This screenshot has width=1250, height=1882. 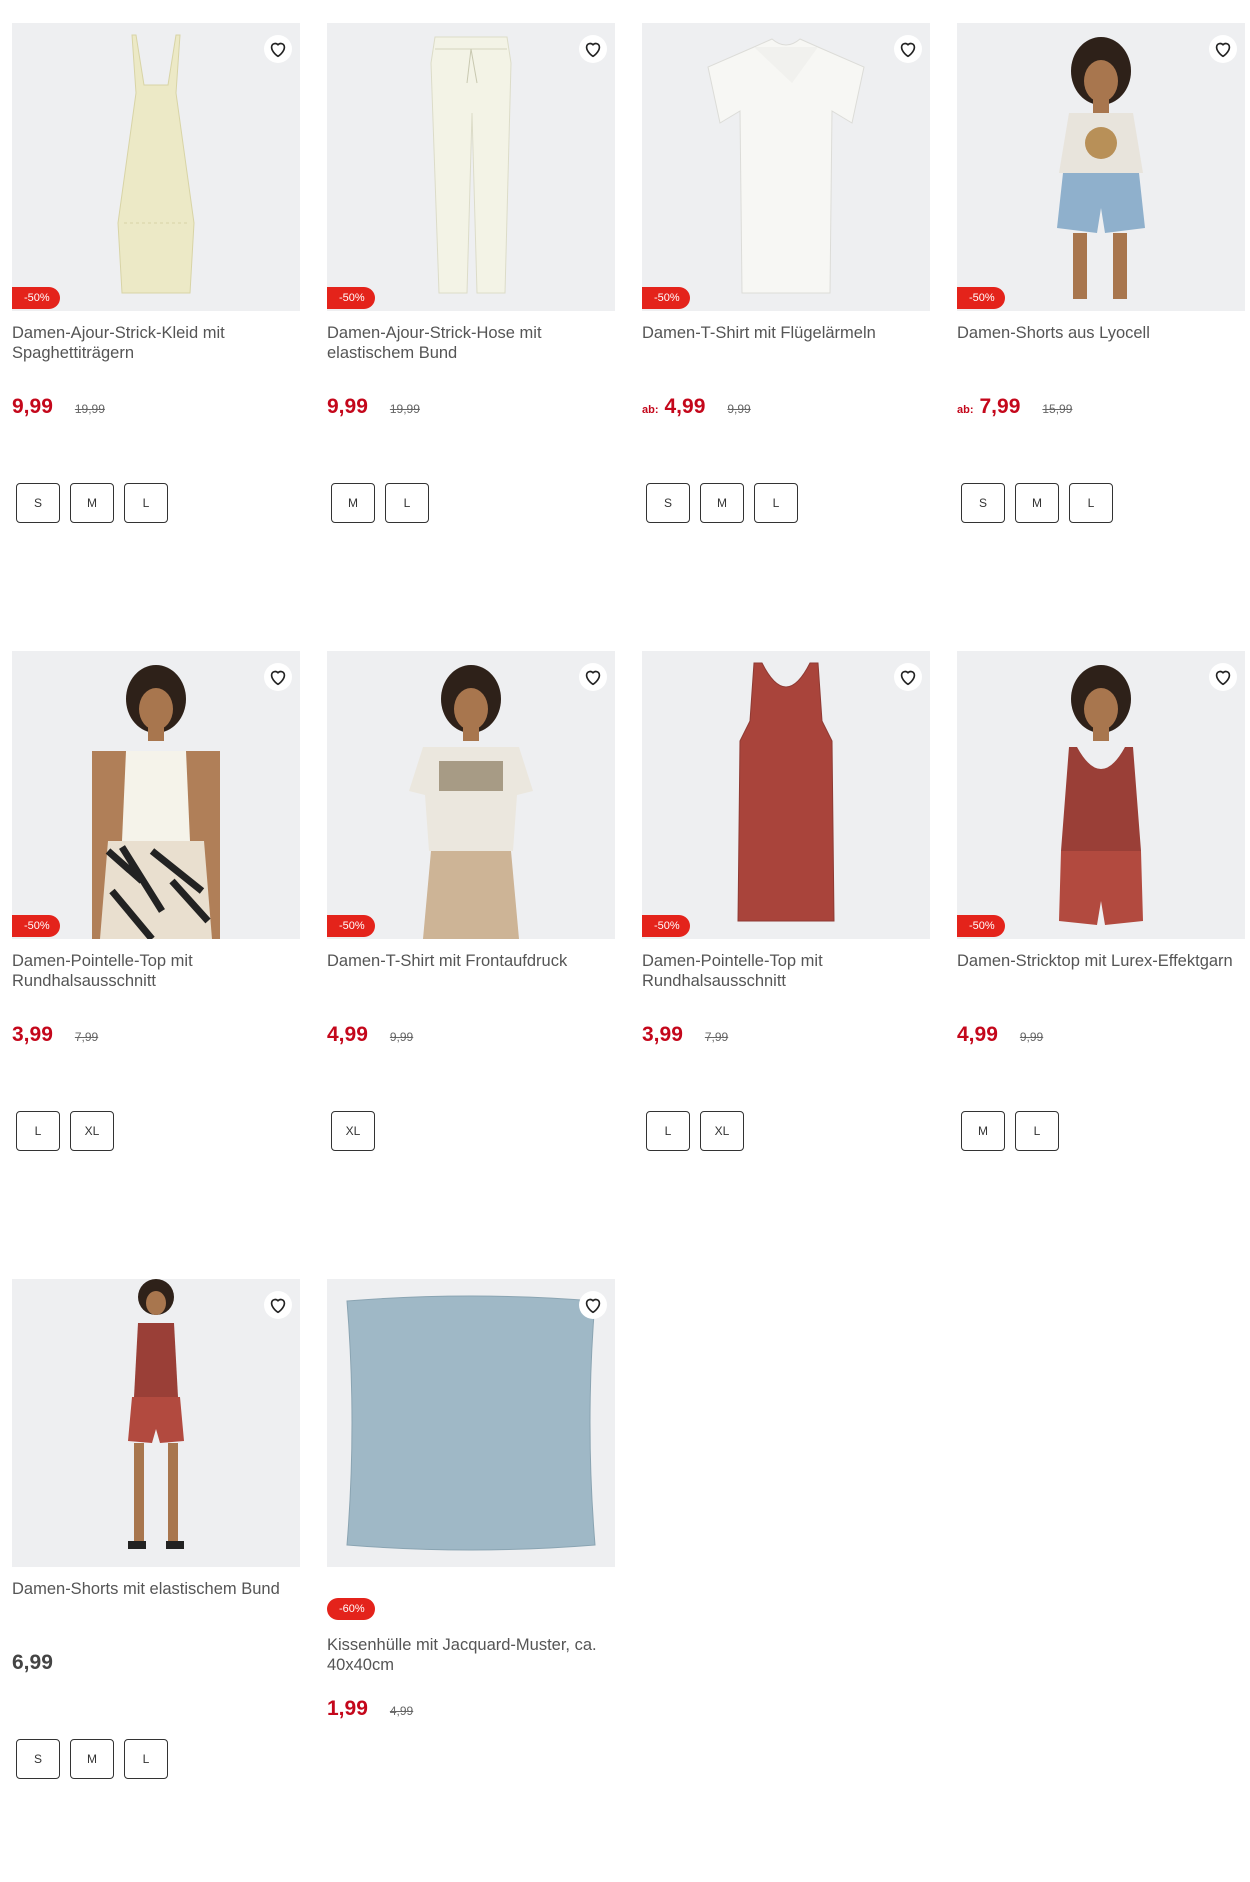 I want to click on current-price: 1,99, so click(x=347, y=1708).